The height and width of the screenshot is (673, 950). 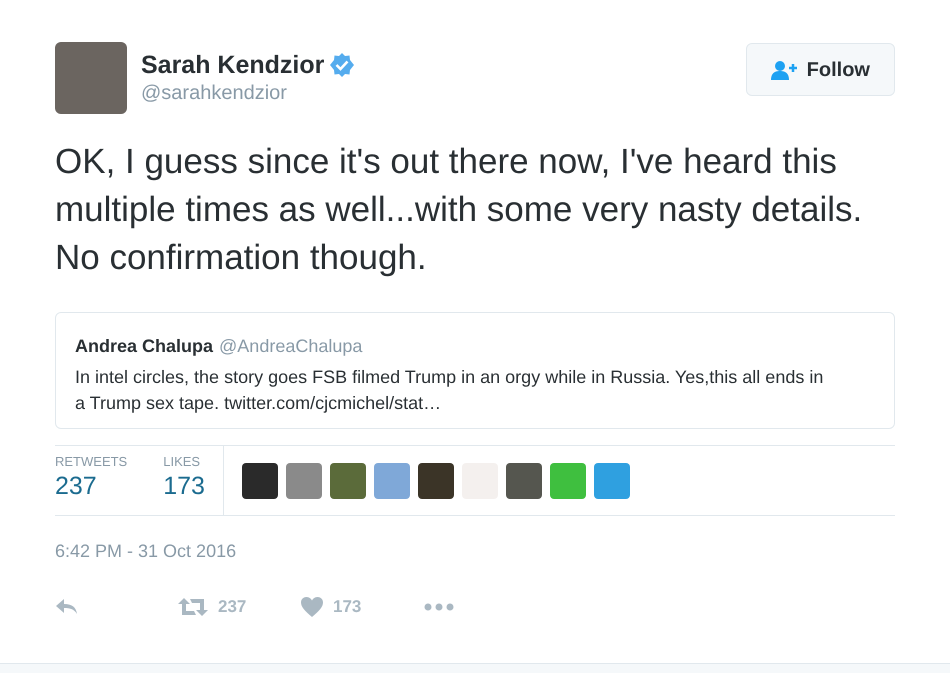 I want to click on stat-label: RETWEETS, so click(x=91, y=462).